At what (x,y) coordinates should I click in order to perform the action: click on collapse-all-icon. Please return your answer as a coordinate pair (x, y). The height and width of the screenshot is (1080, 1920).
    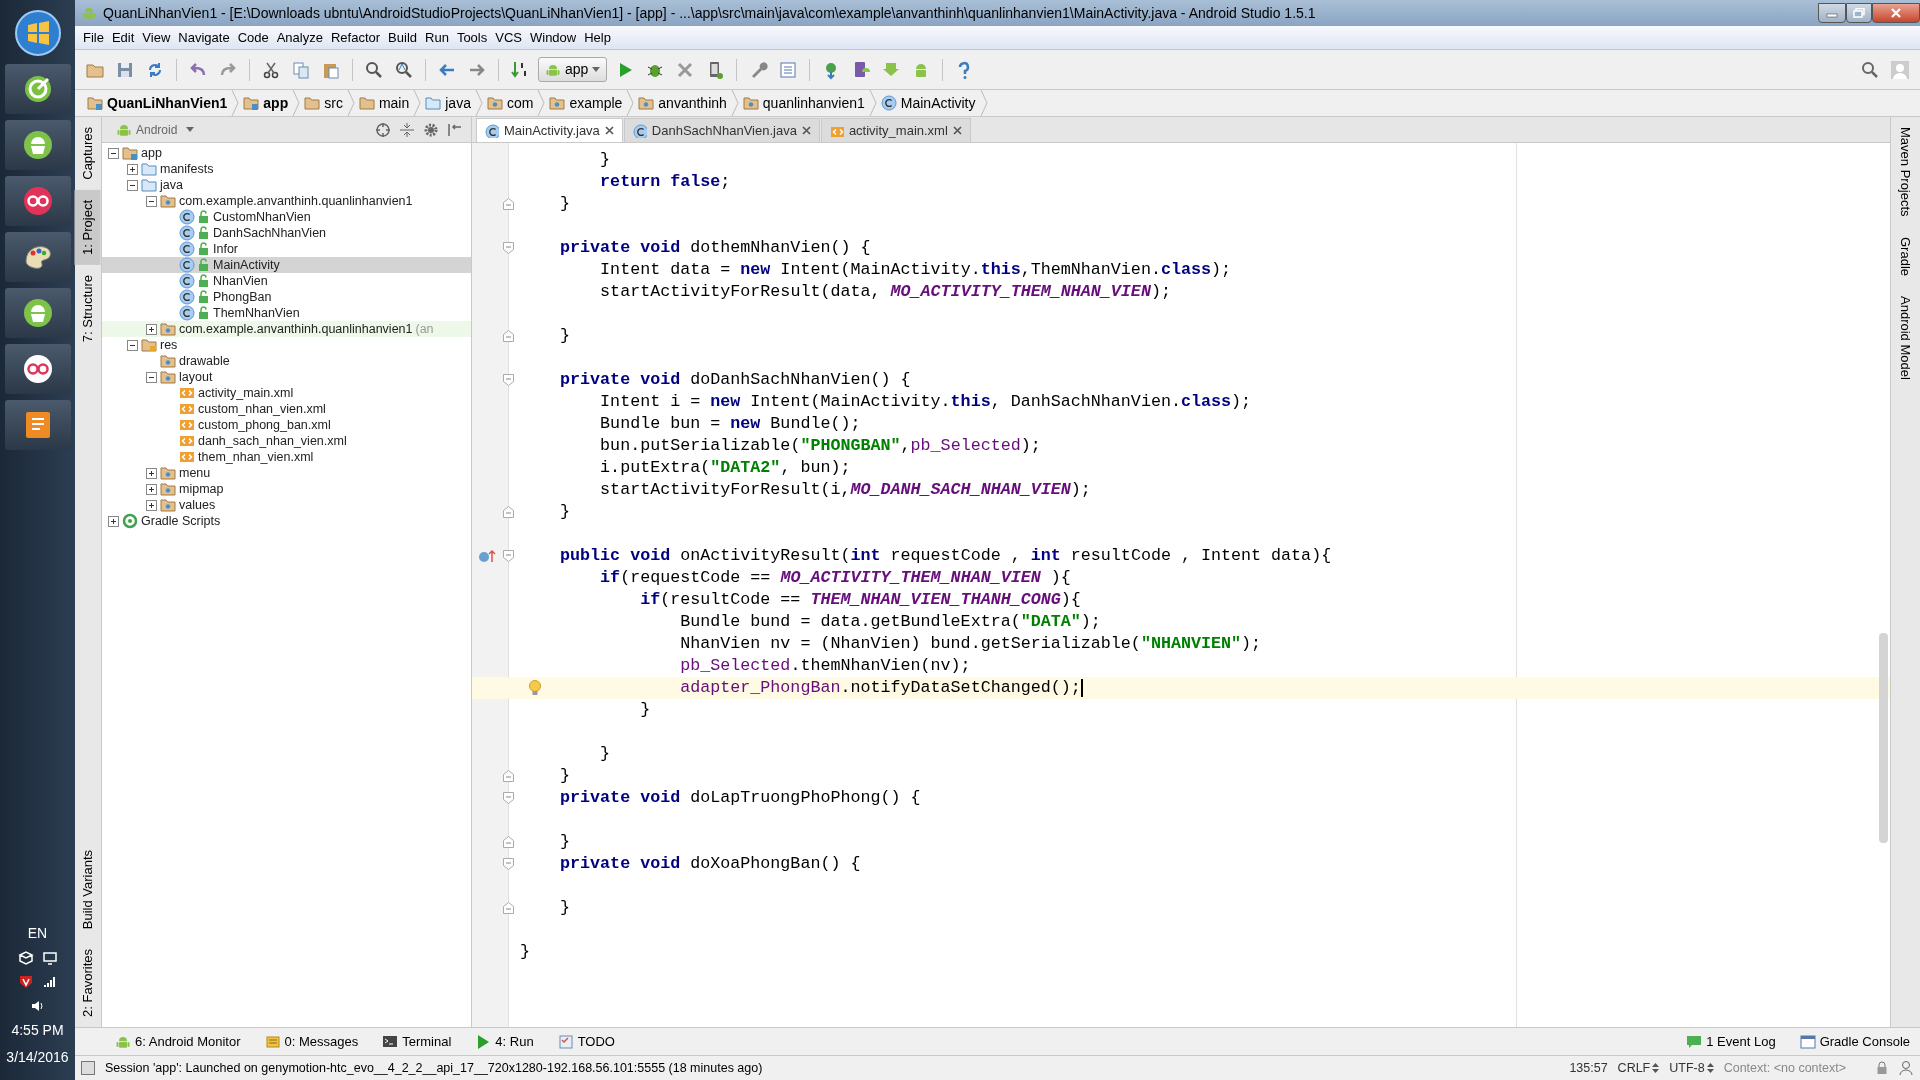
    Looking at the image, I should click on (407, 129).